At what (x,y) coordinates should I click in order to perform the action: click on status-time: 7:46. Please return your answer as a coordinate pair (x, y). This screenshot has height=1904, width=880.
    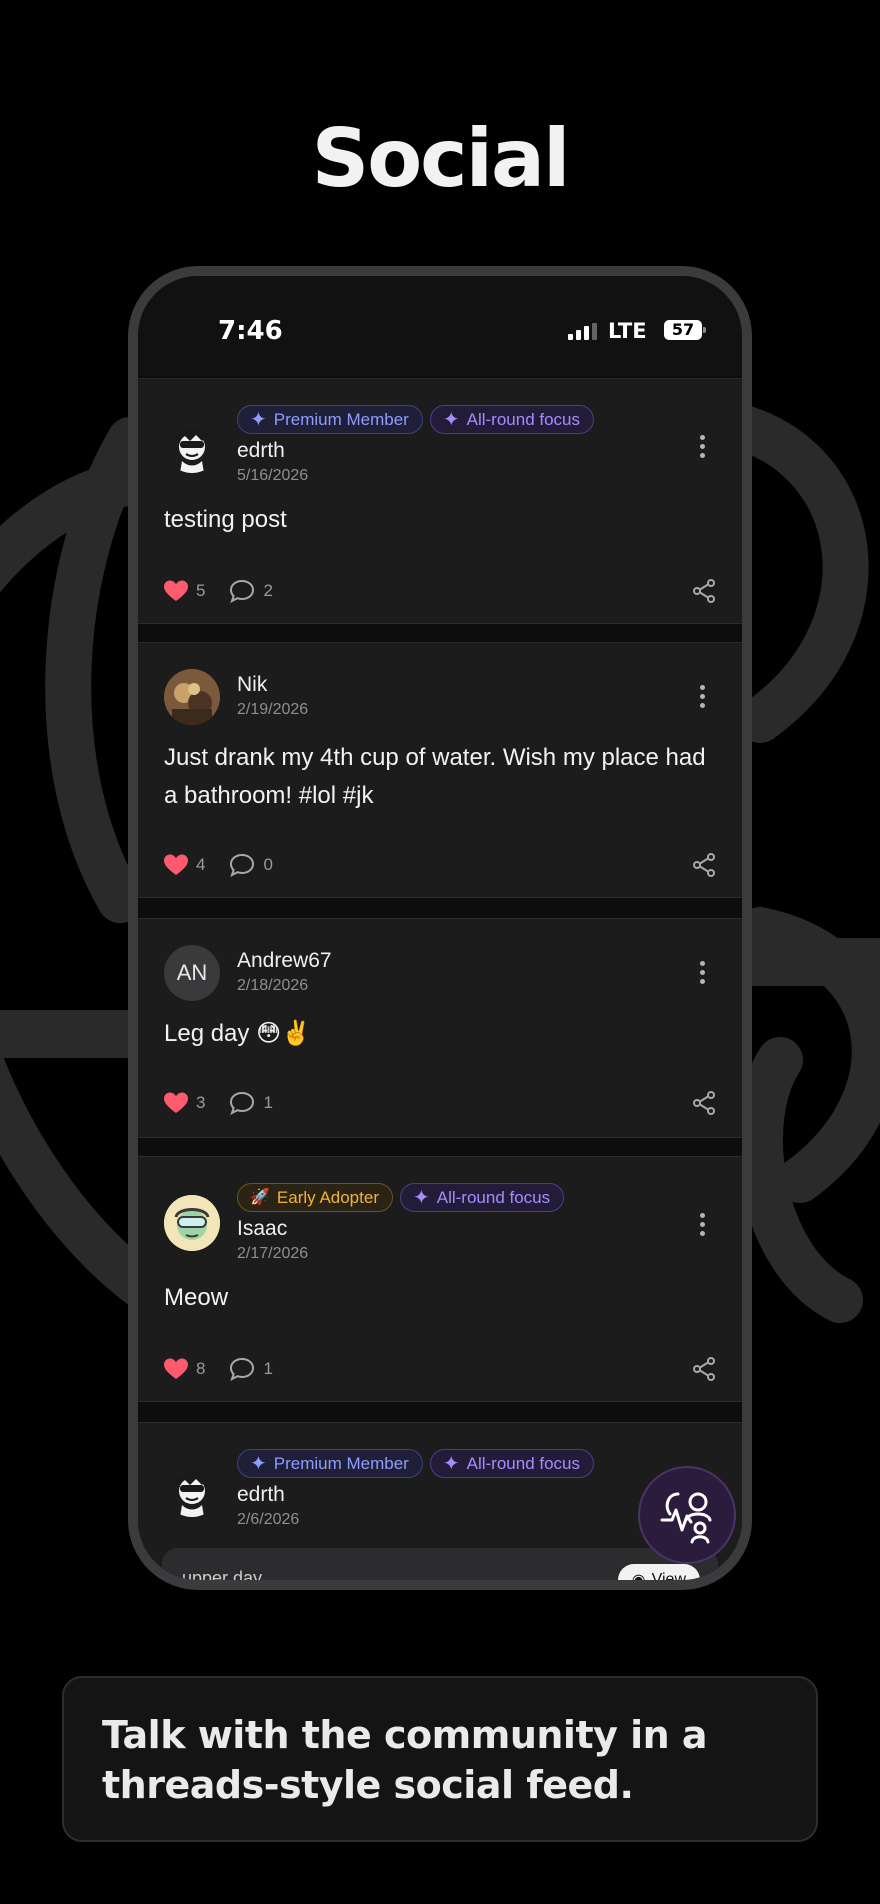
    Looking at the image, I should click on (250, 331).